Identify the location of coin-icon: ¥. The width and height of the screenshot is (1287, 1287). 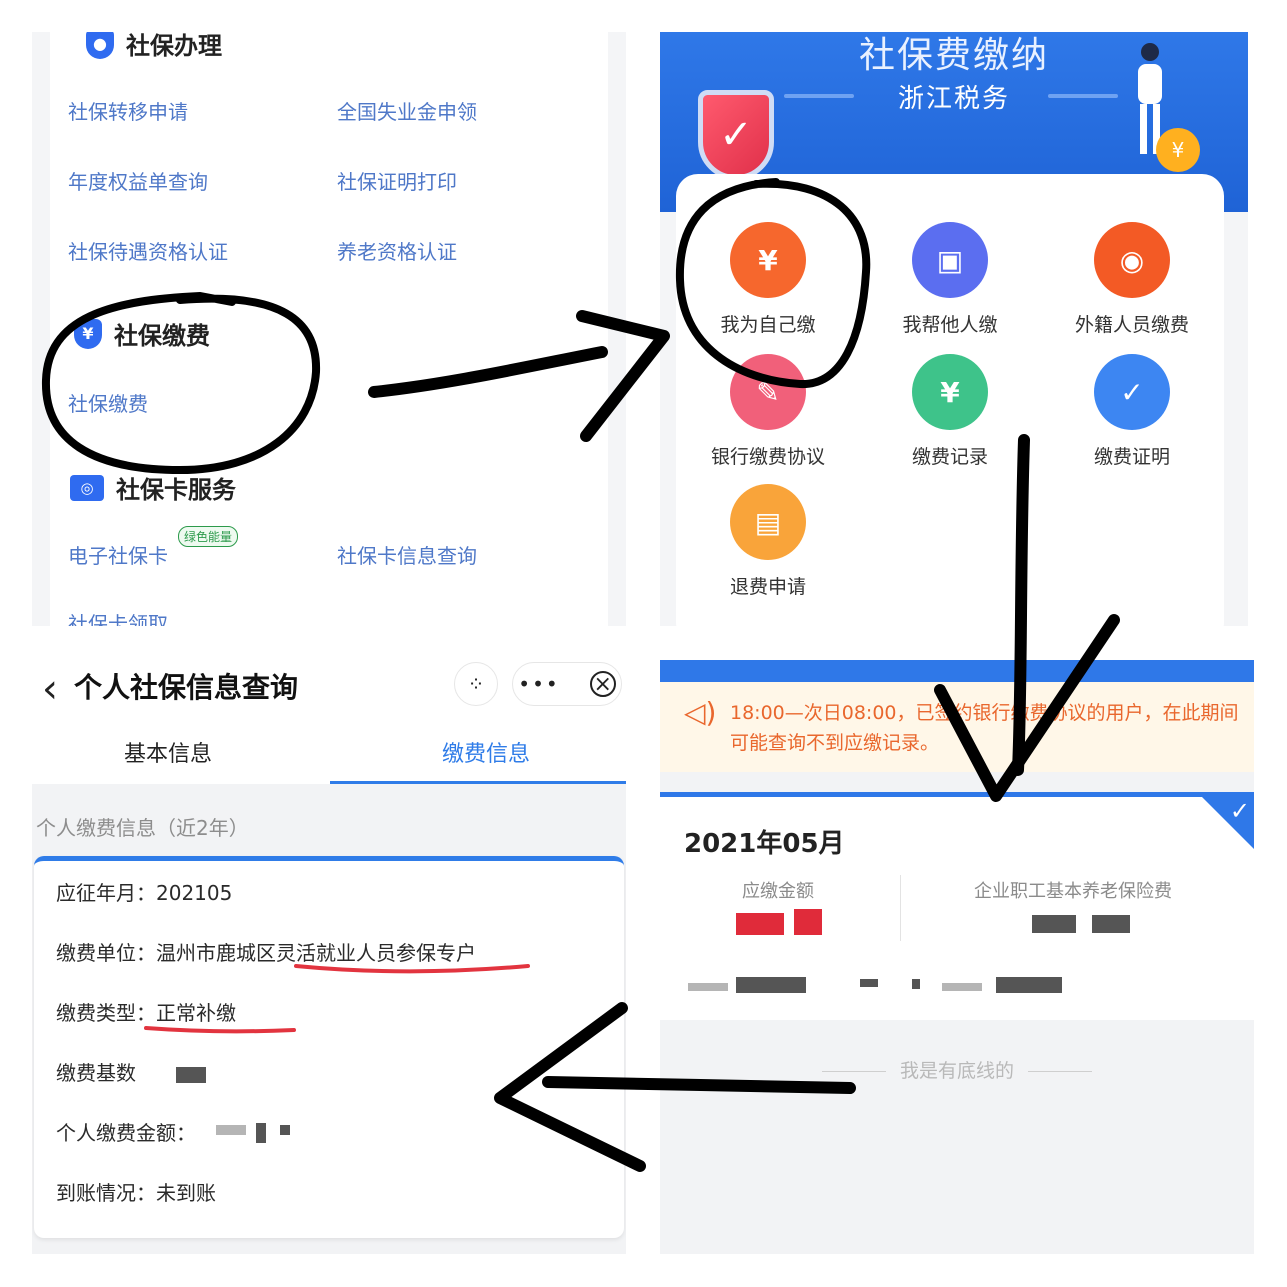
(1178, 150).